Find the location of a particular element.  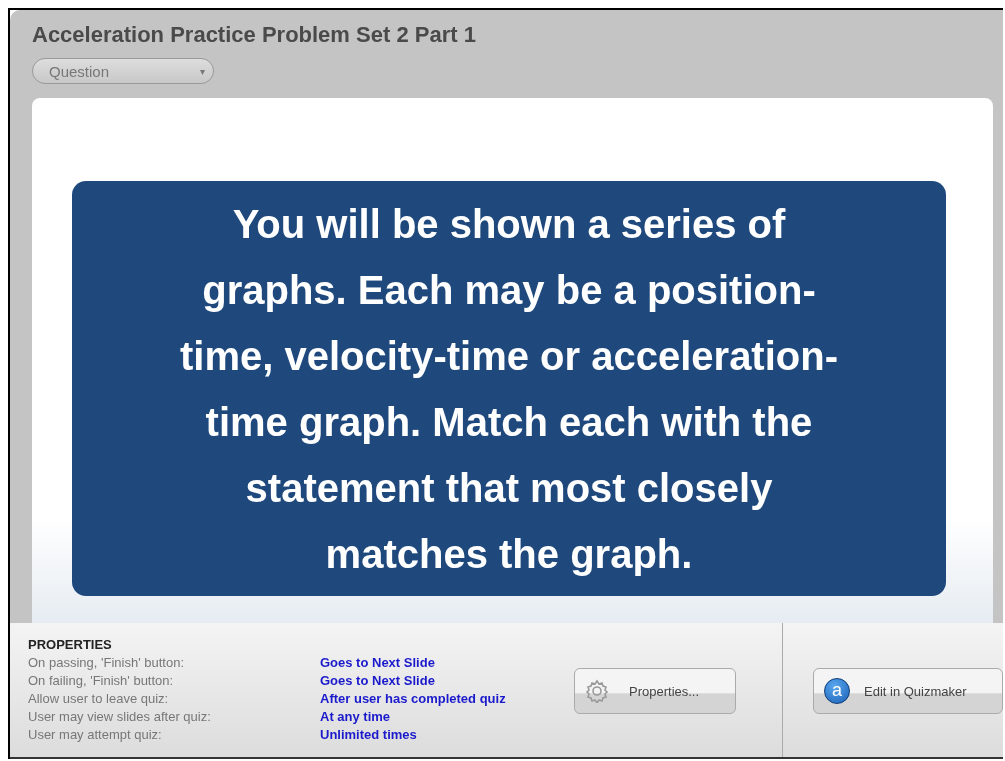

window-title: Acceleration Practice Problem Set 2 Part 1 is located at coordinates (254, 35).